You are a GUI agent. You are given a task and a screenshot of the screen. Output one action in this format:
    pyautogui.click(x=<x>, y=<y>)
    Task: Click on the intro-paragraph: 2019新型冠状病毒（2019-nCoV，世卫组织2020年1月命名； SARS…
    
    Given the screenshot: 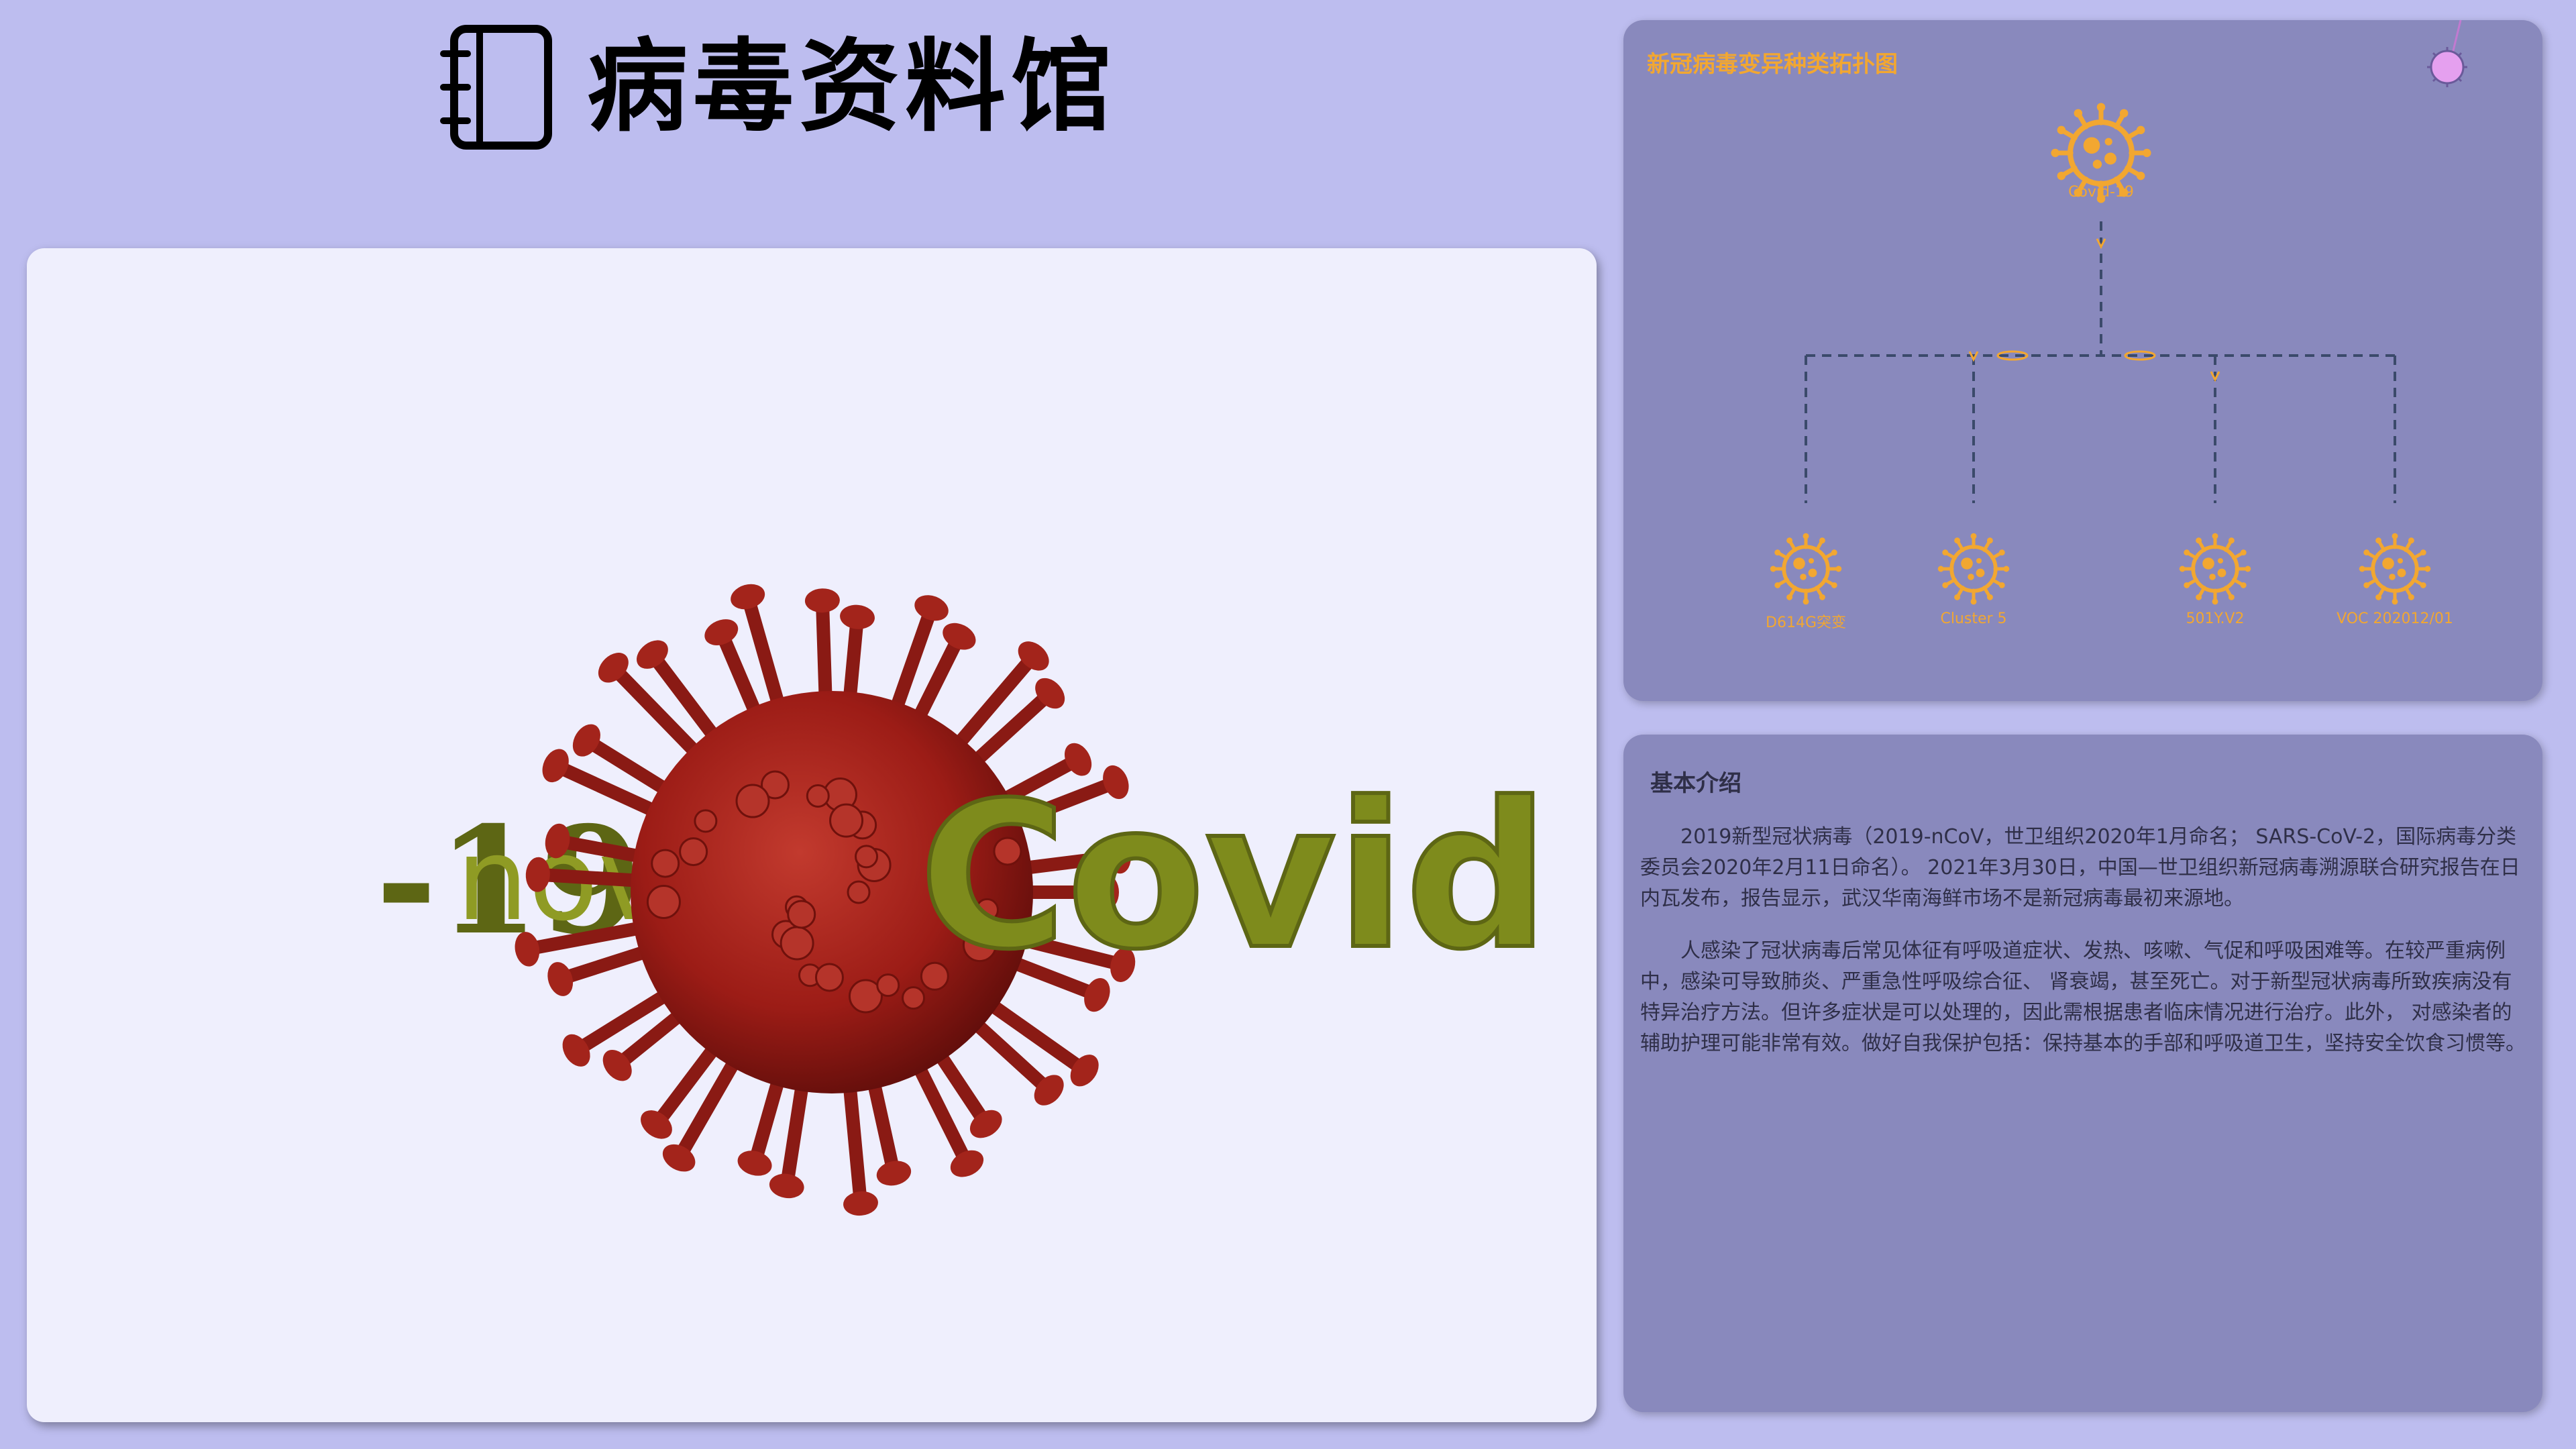 What is the action you would take?
    pyautogui.click(x=2080, y=867)
    